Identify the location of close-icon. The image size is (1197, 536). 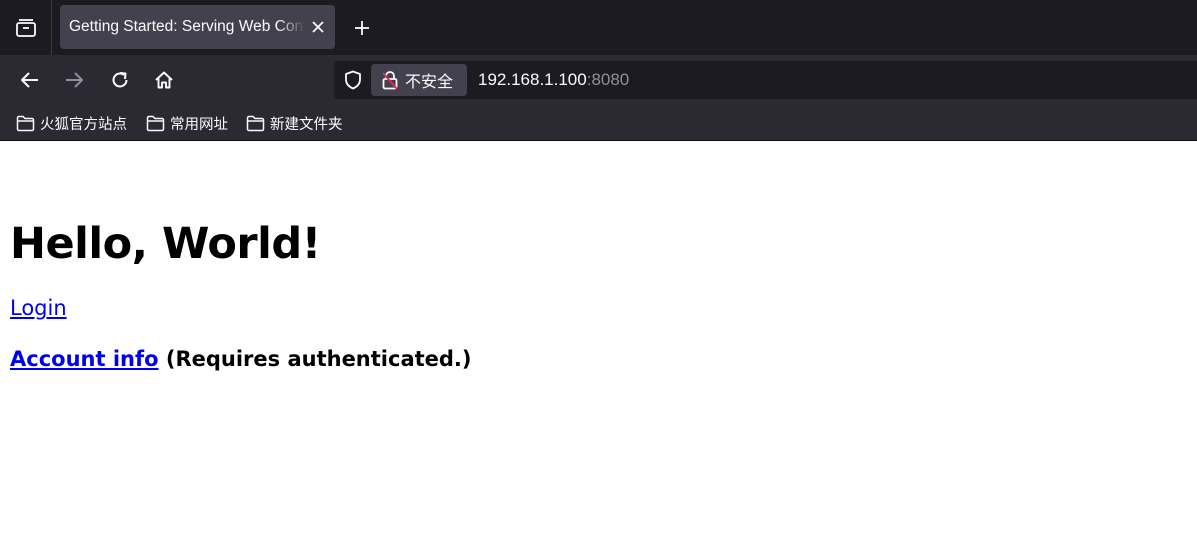
(318, 27).